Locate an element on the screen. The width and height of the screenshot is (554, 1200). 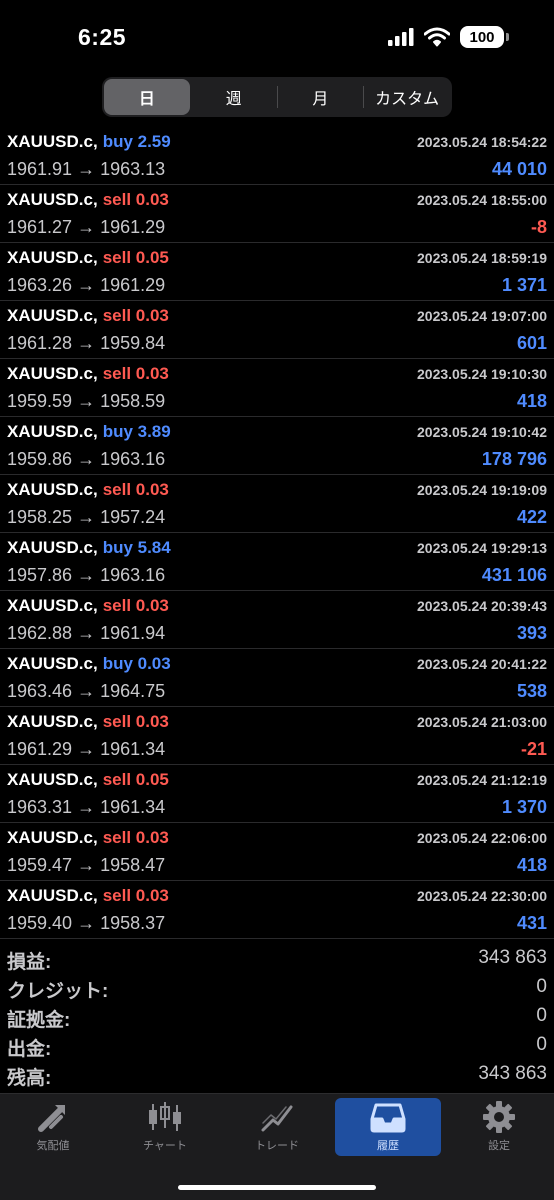
segment-day: 日 is located at coordinates (147, 97).